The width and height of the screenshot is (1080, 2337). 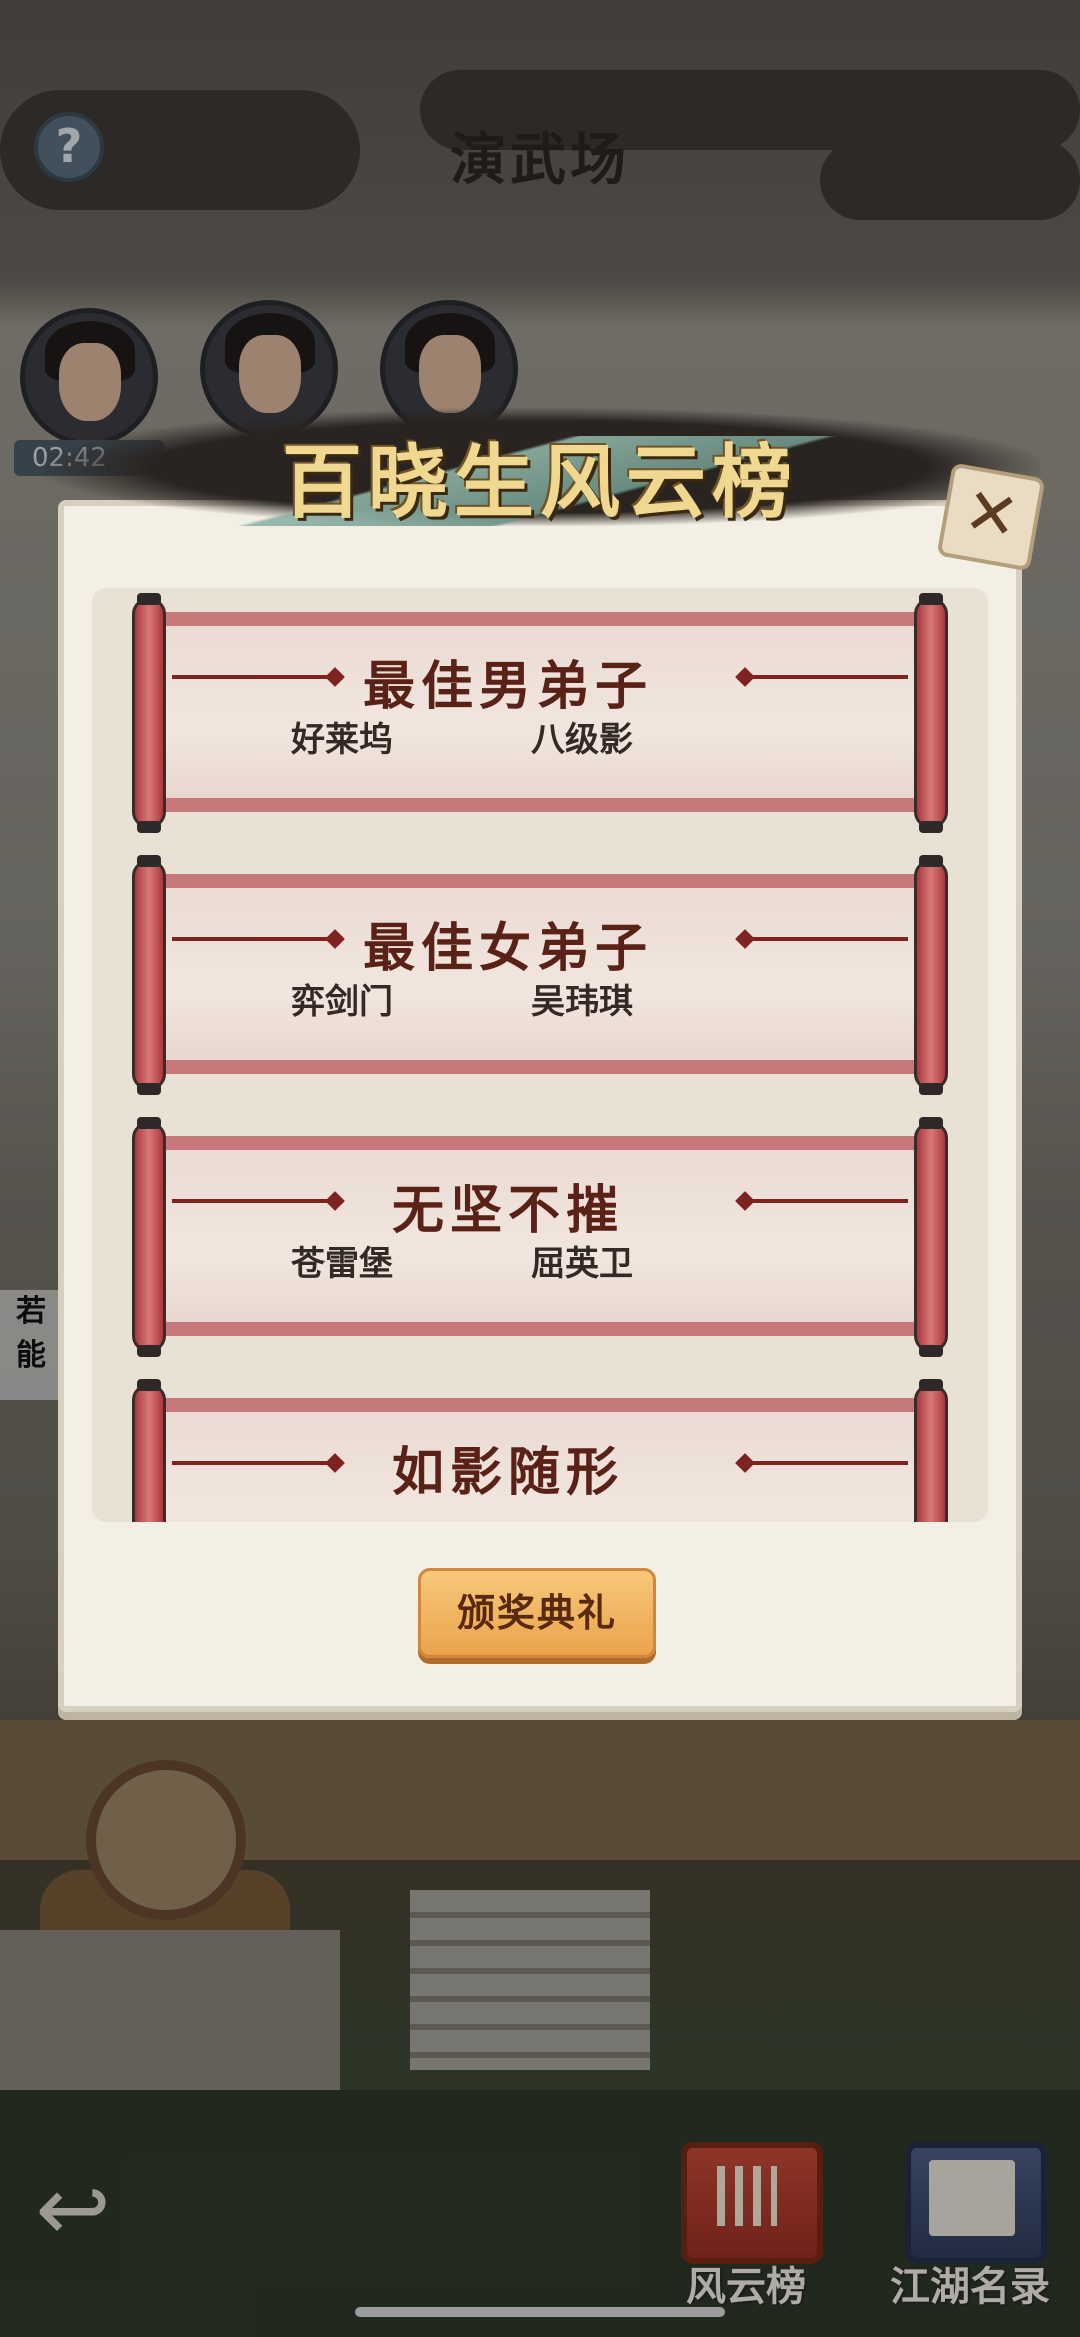 What do you see at coordinates (582, 740) in the screenshot?
I see `winner-name: 八级影` at bounding box center [582, 740].